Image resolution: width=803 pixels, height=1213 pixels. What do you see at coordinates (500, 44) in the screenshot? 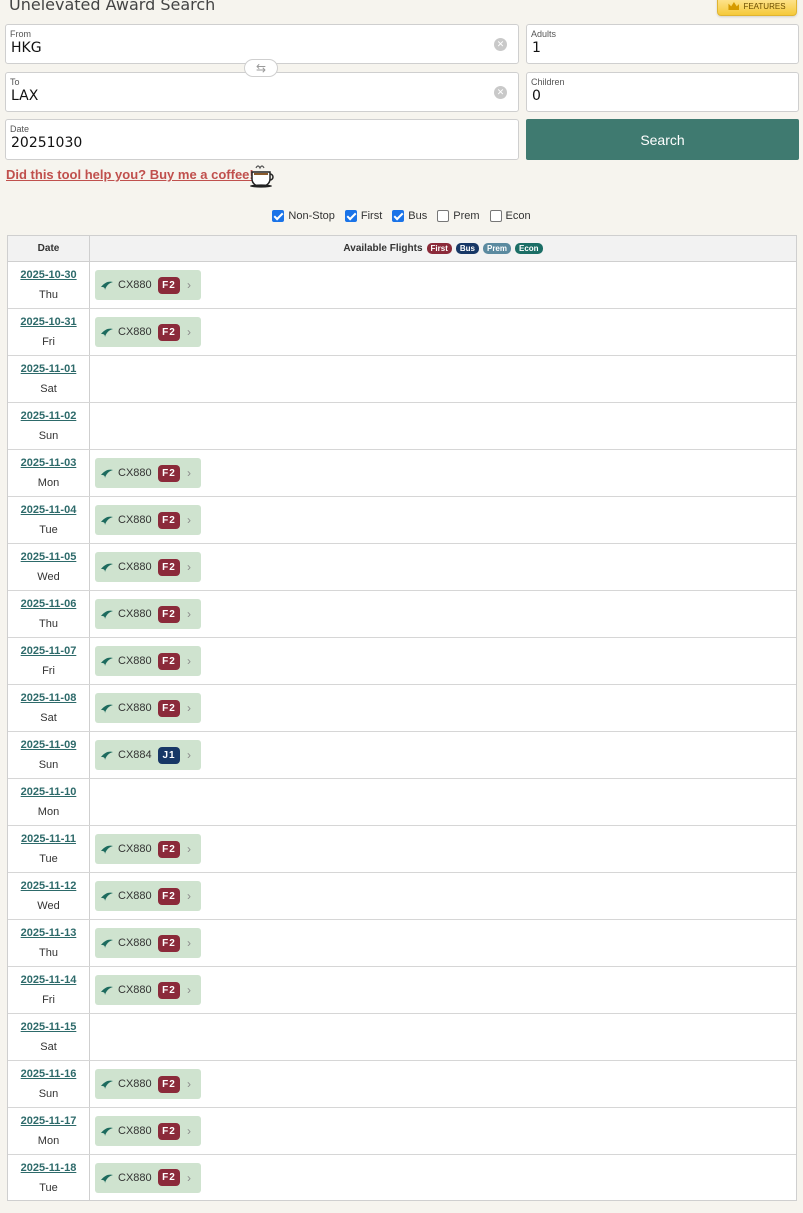
I see `clear-from-icon: ✕` at bounding box center [500, 44].